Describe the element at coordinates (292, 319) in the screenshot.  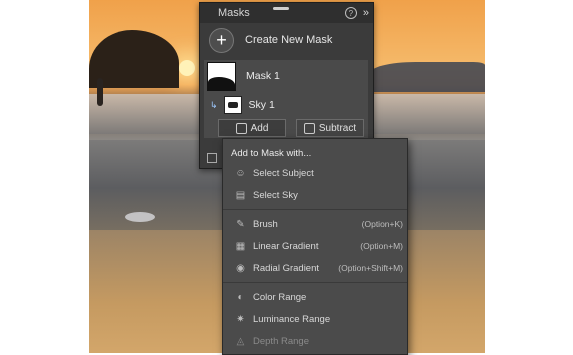
I see `menu-item-label: Luminance Range` at that location.